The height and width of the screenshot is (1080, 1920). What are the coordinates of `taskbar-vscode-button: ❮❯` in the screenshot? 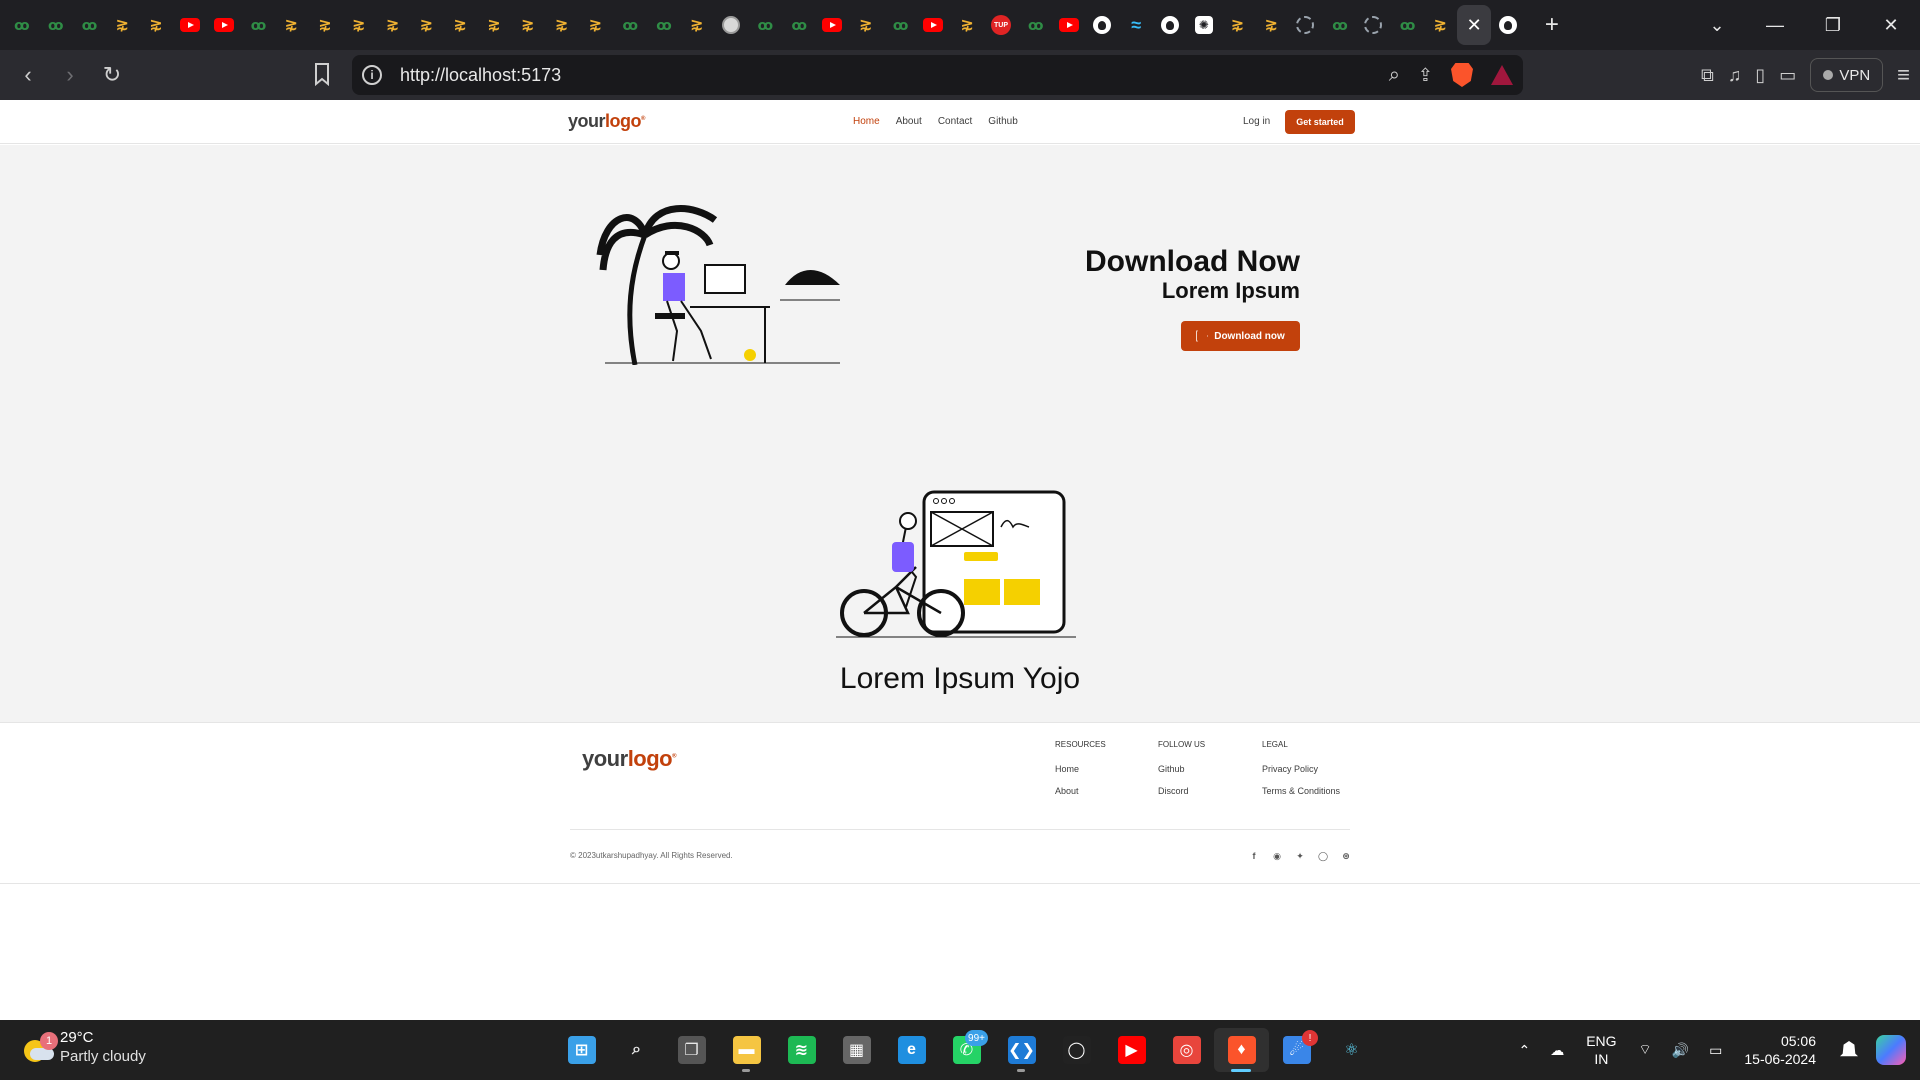 It's located at (1021, 1050).